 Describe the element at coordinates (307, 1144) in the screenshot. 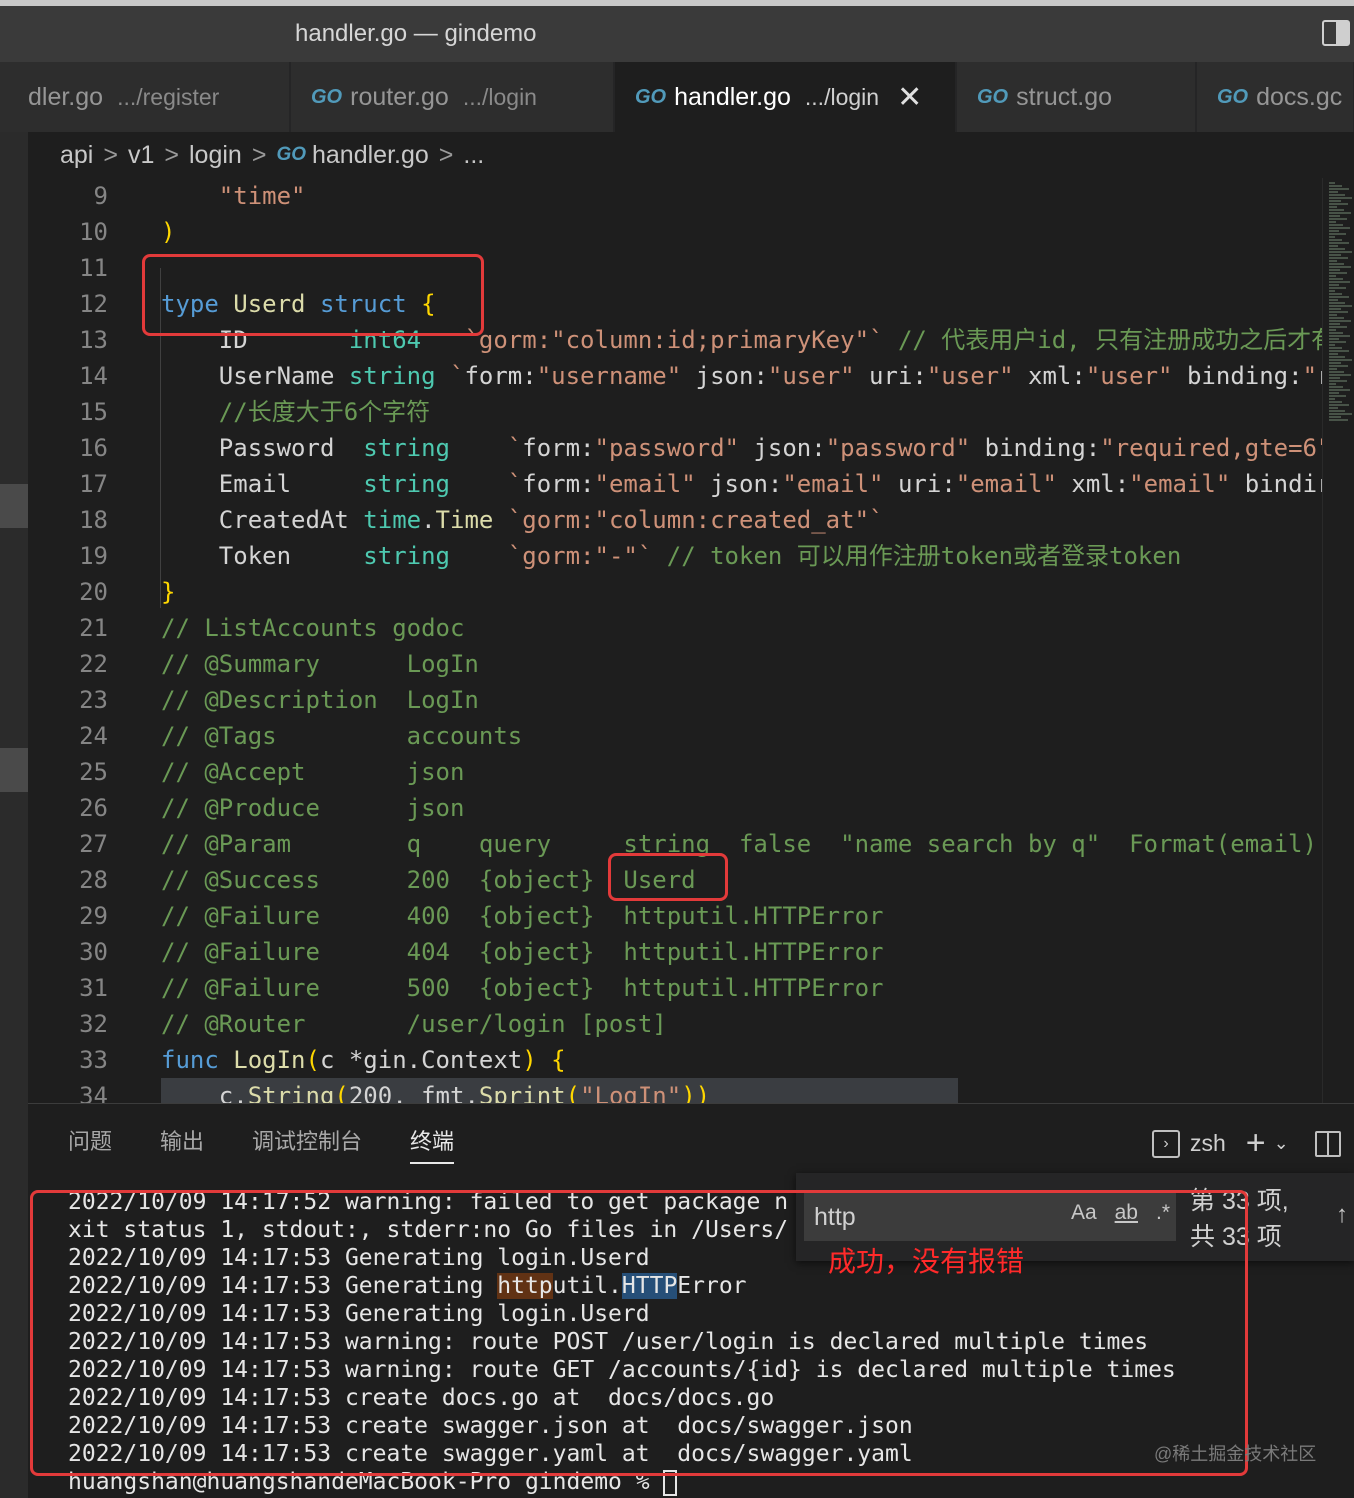

I see `tab-debug-console: 调试控制台` at that location.